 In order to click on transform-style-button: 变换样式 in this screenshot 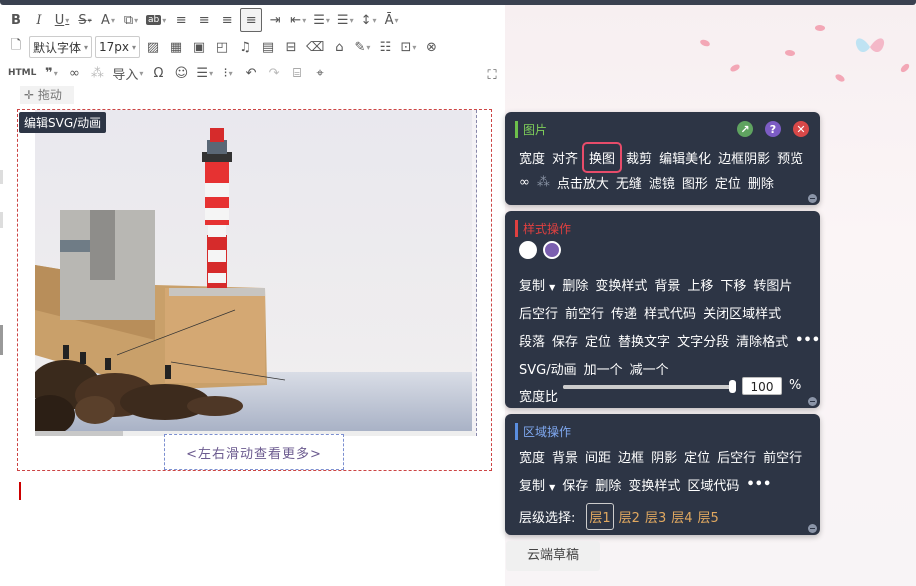, I will do `click(621, 284)`.